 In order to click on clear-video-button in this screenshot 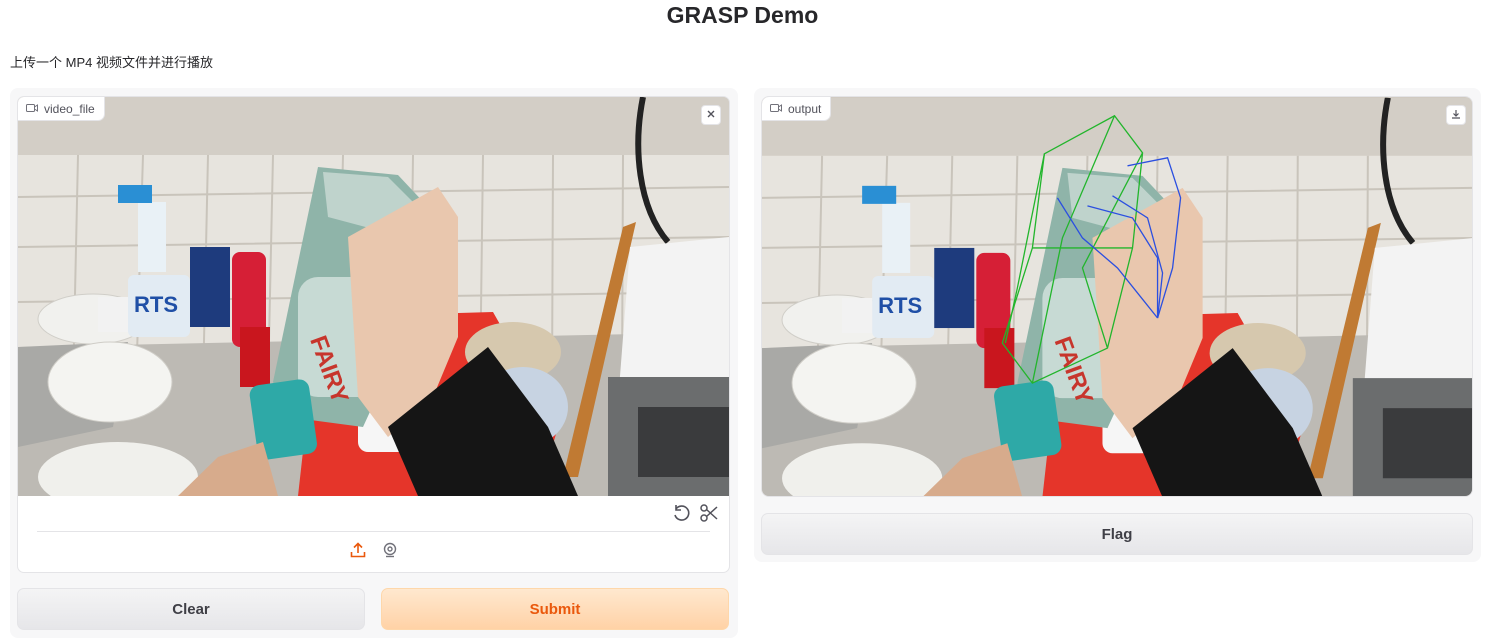, I will do `click(711, 115)`.